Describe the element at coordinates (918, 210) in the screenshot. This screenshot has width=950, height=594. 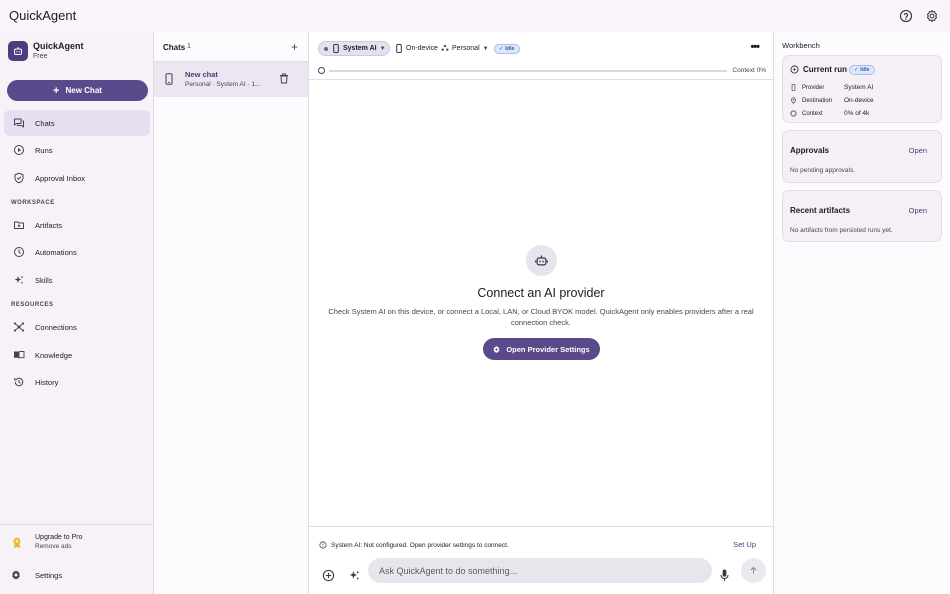
I see `recent-artifacts-open-link: Open` at that location.